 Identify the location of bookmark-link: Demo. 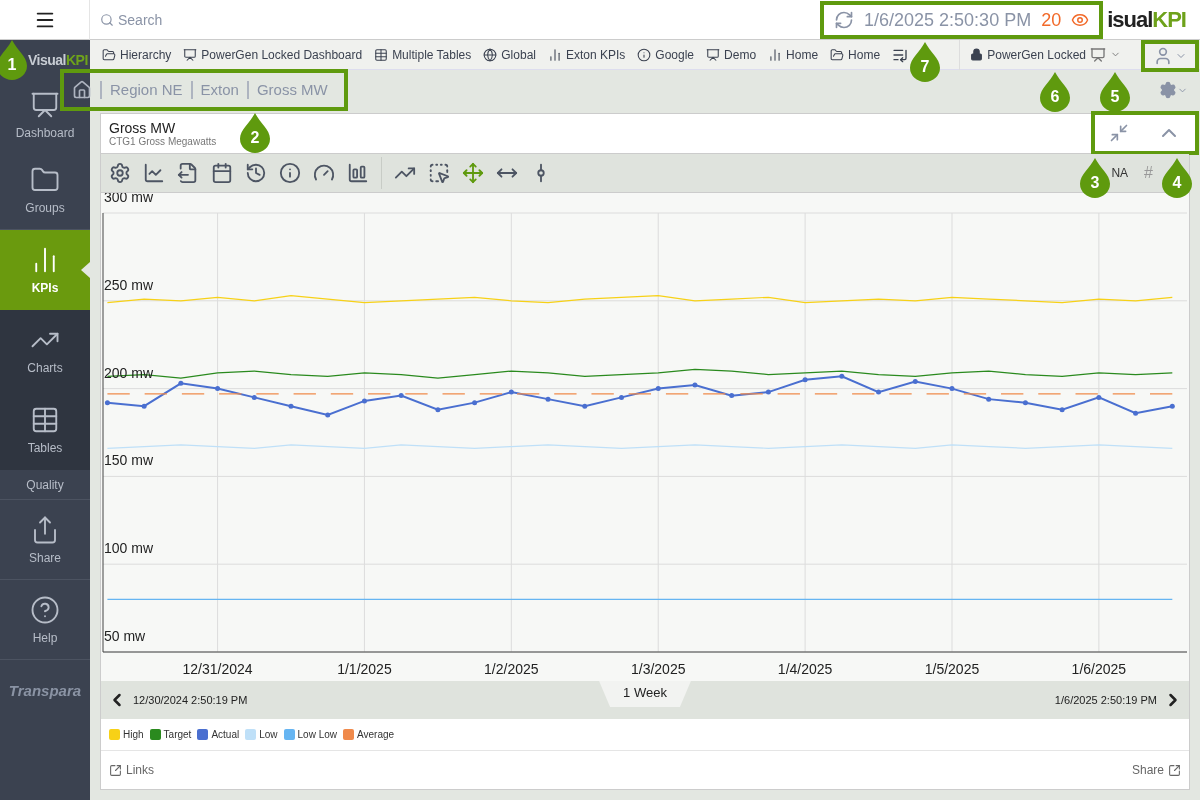
(731, 54).